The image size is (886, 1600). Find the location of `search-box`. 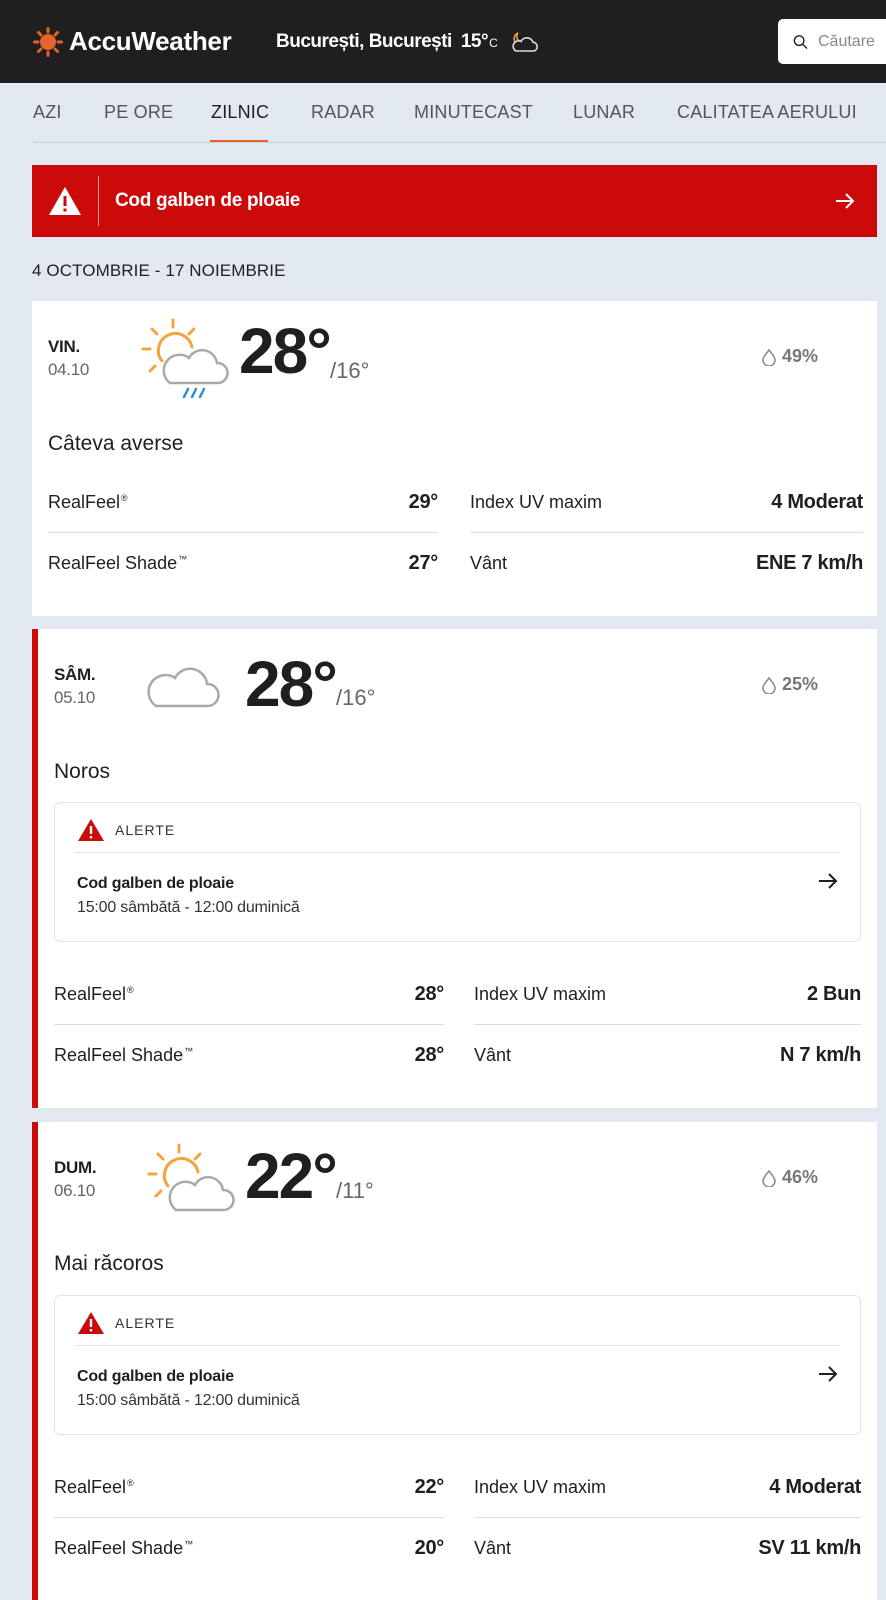

search-box is located at coordinates (832, 41).